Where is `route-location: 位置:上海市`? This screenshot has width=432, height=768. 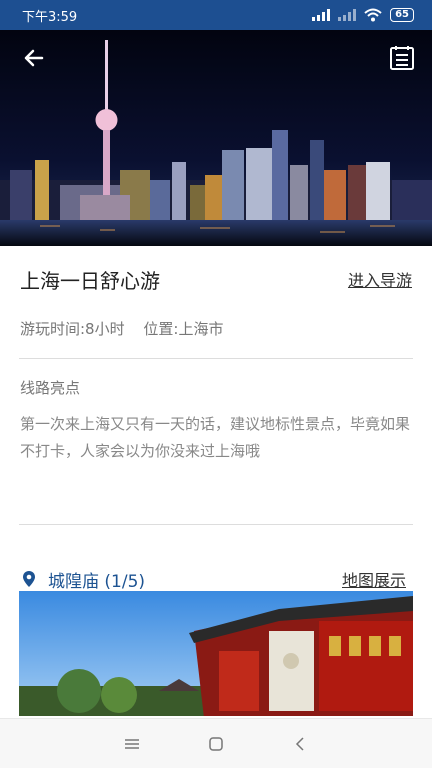
route-location: 位置:上海市 is located at coordinates (183, 329).